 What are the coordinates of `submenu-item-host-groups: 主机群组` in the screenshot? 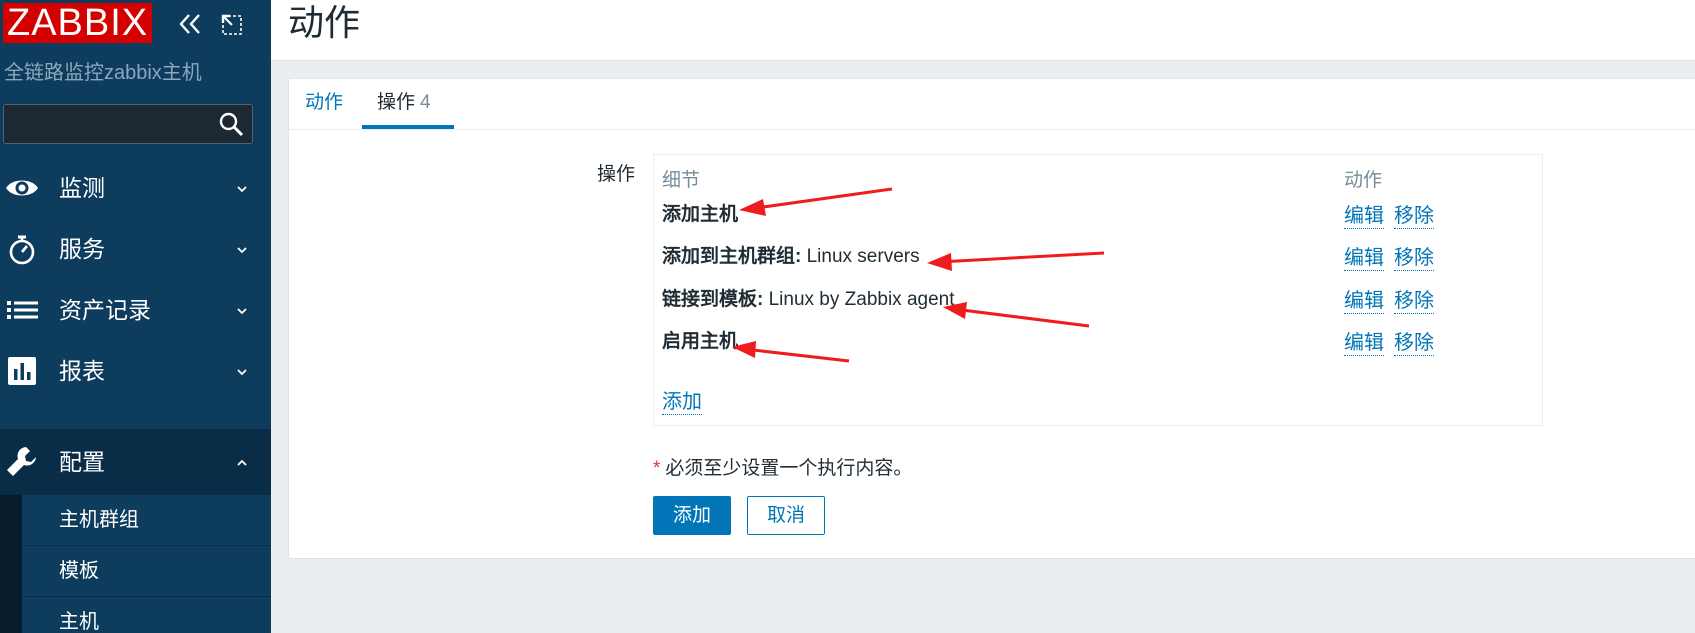 It's located at (146, 520).